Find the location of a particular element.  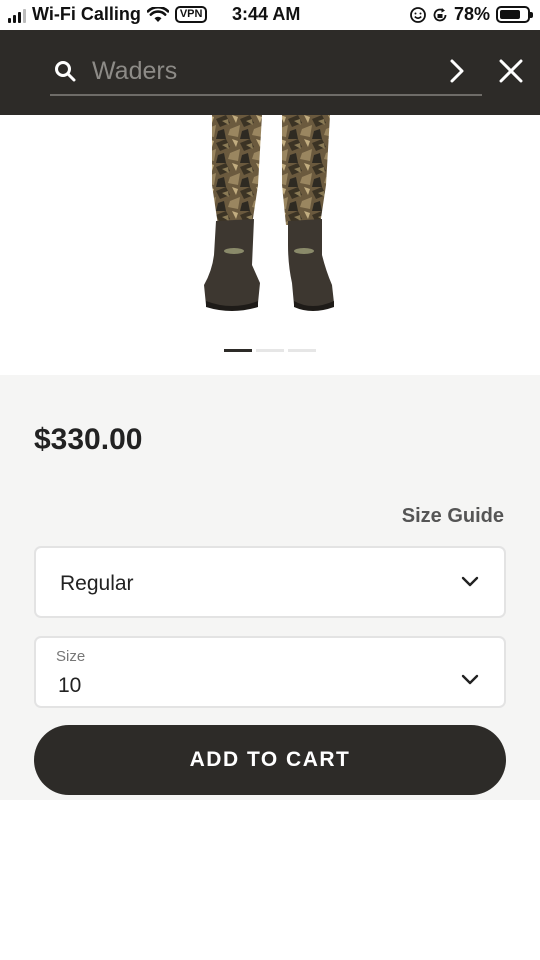

wifi-icon is located at coordinates (157, 14).